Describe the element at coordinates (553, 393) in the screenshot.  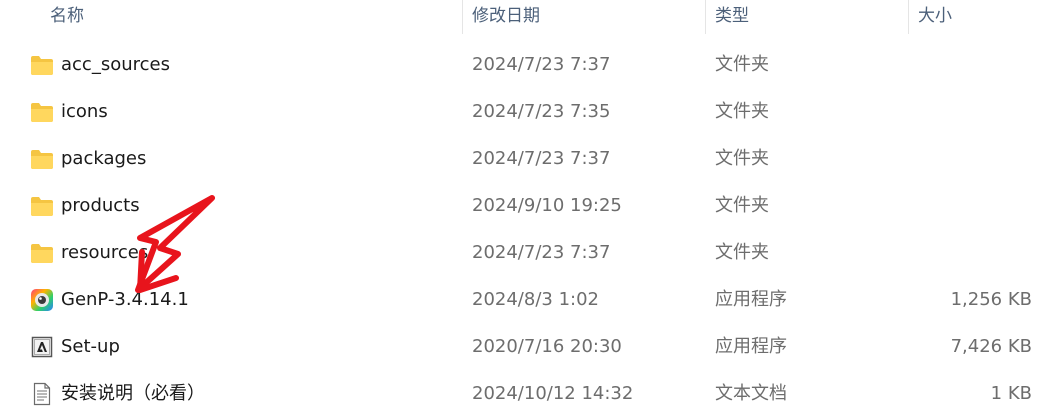
I see `file-date: 2024/10/12 14:32` at that location.